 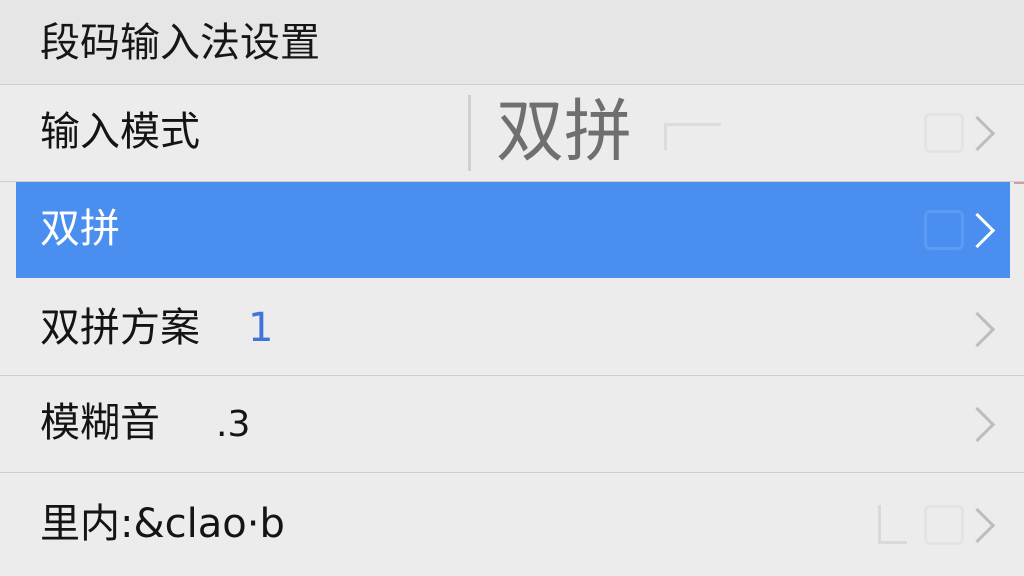 I want to click on row-divider, so click(x=469, y=133).